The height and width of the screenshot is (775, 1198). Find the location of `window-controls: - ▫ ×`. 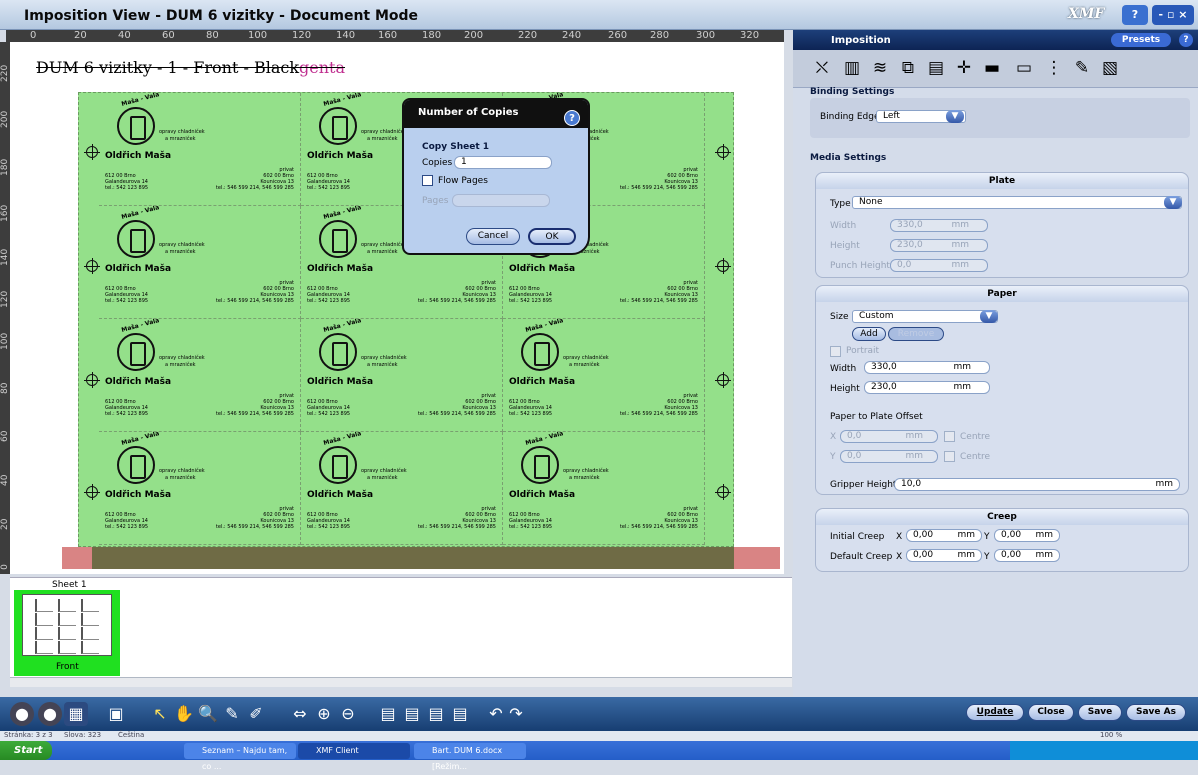

window-controls: - ▫ × is located at coordinates (1173, 15).